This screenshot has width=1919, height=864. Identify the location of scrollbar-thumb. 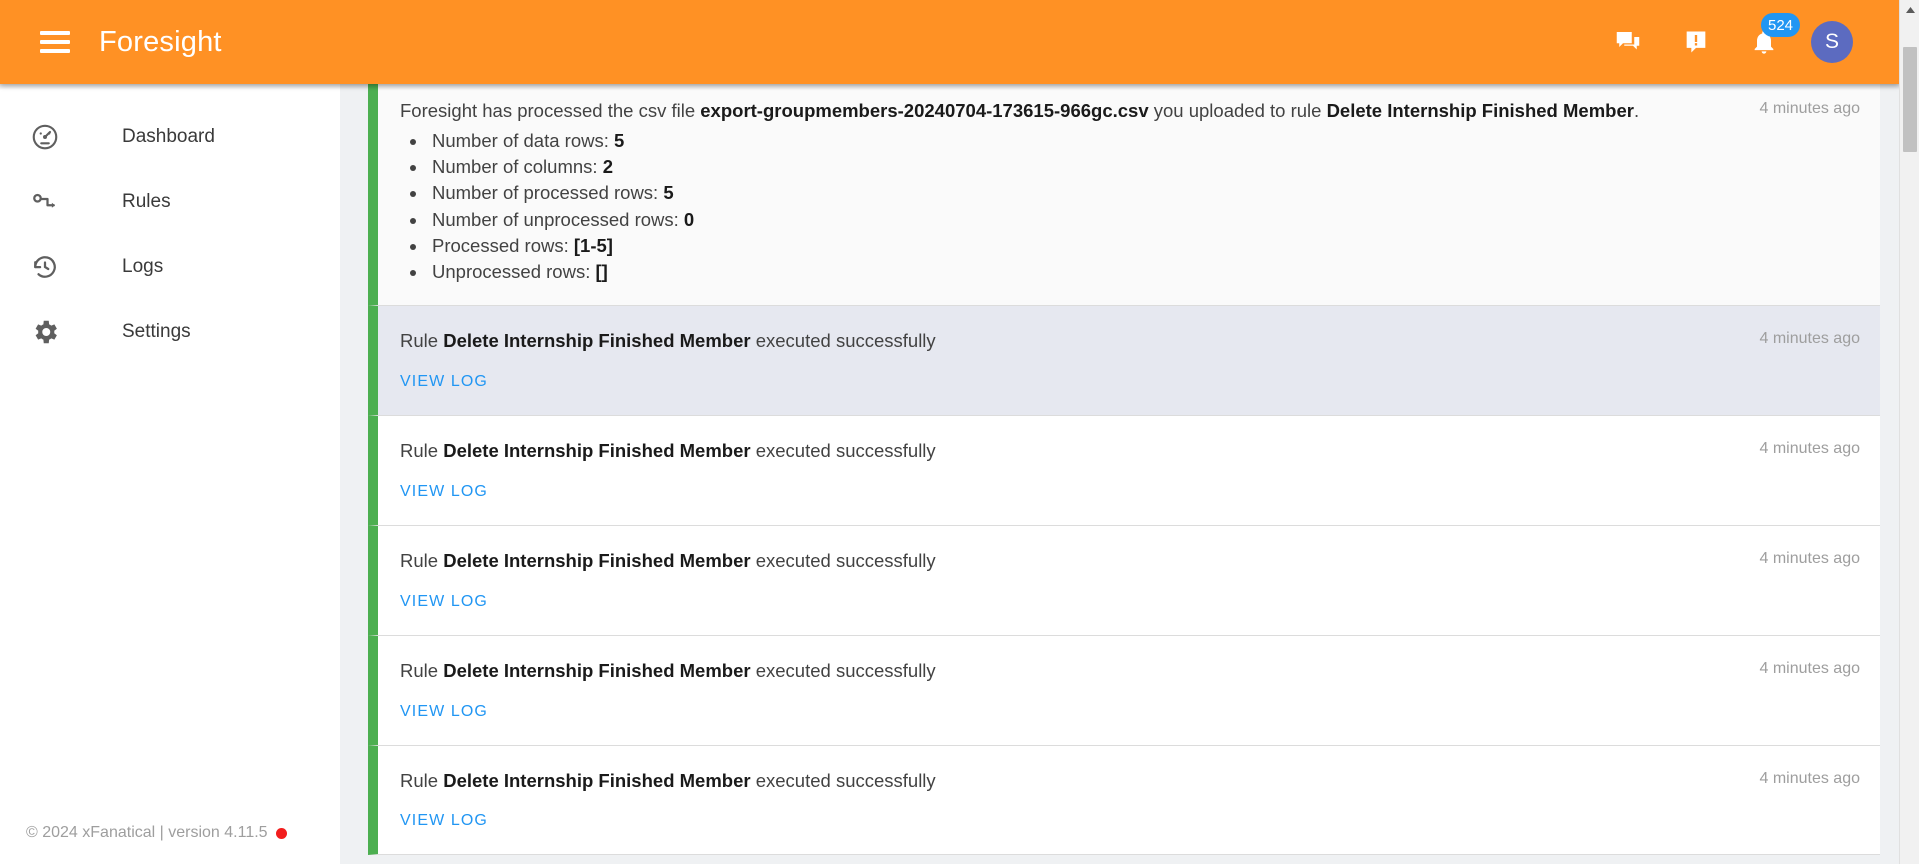
(1910, 99).